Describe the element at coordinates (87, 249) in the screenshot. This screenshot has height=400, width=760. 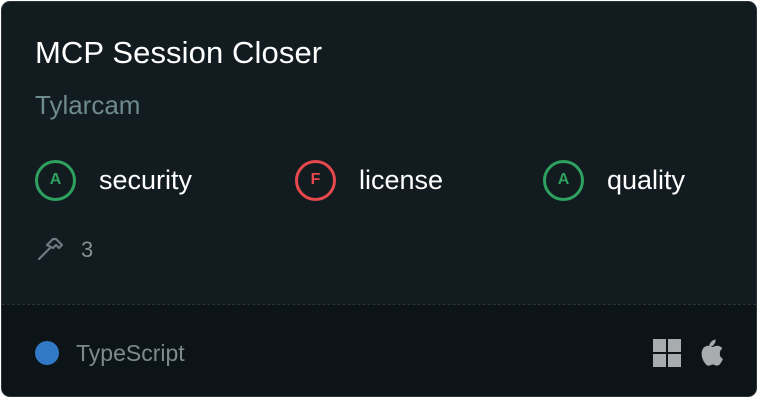
I see `tools-count: 3` at that location.